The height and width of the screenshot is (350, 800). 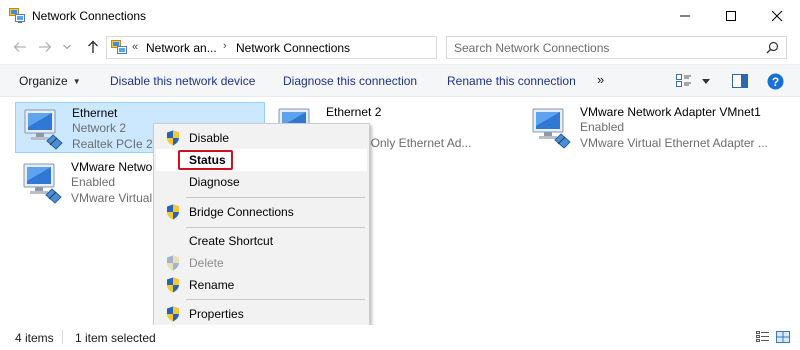 What do you see at coordinates (783, 337) in the screenshot?
I see `large-icons-view-icon` at bounding box center [783, 337].